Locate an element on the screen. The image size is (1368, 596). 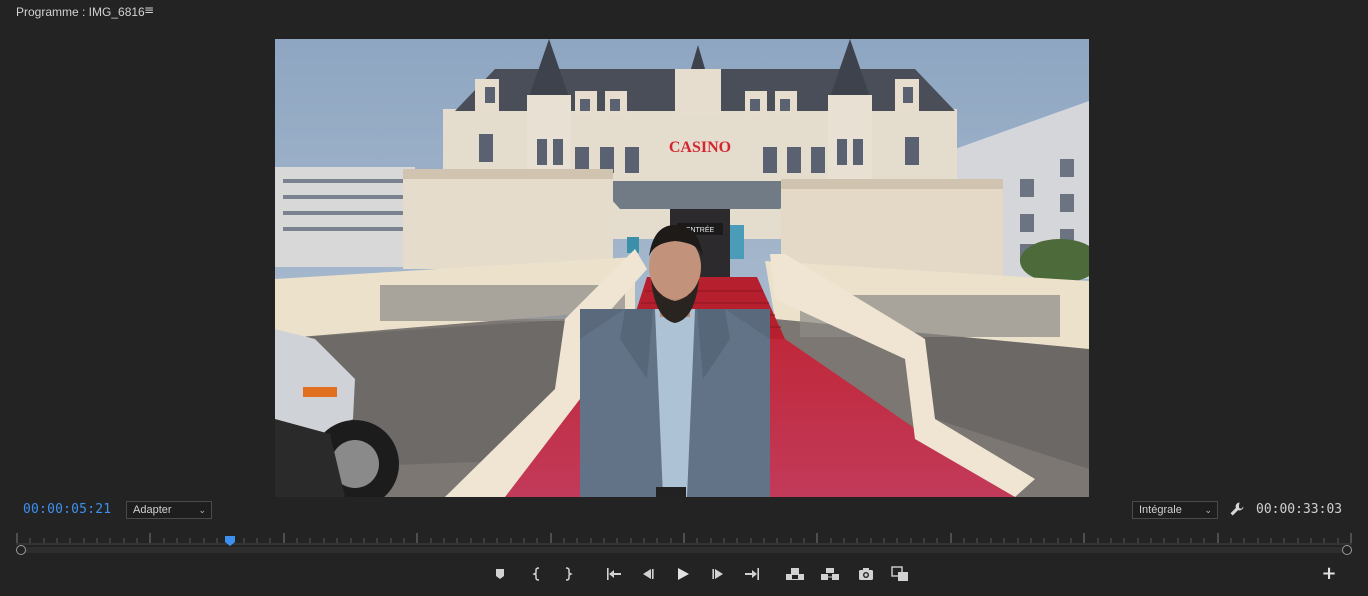
zoom-level-value: Adapter is located at coordinates (152, 510).